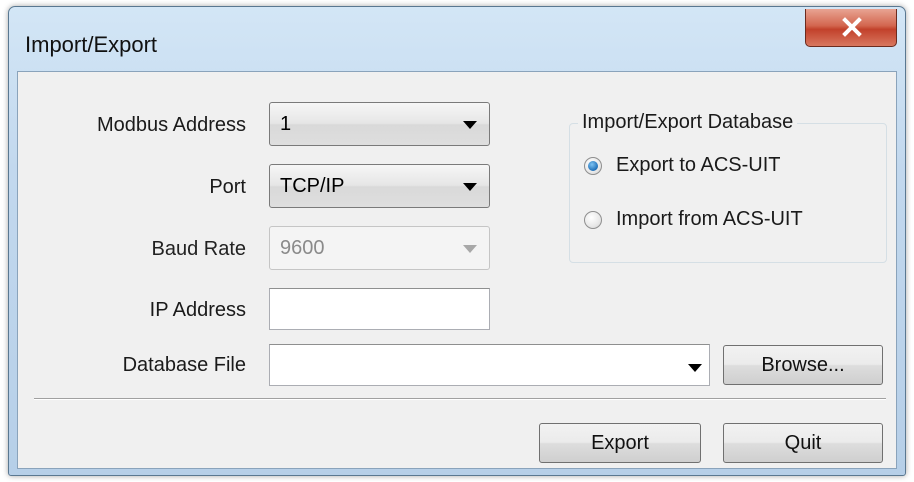 This screenshot has height=482, width=914. I want to click on group-title: Import/Export Database, so click(688, 122).